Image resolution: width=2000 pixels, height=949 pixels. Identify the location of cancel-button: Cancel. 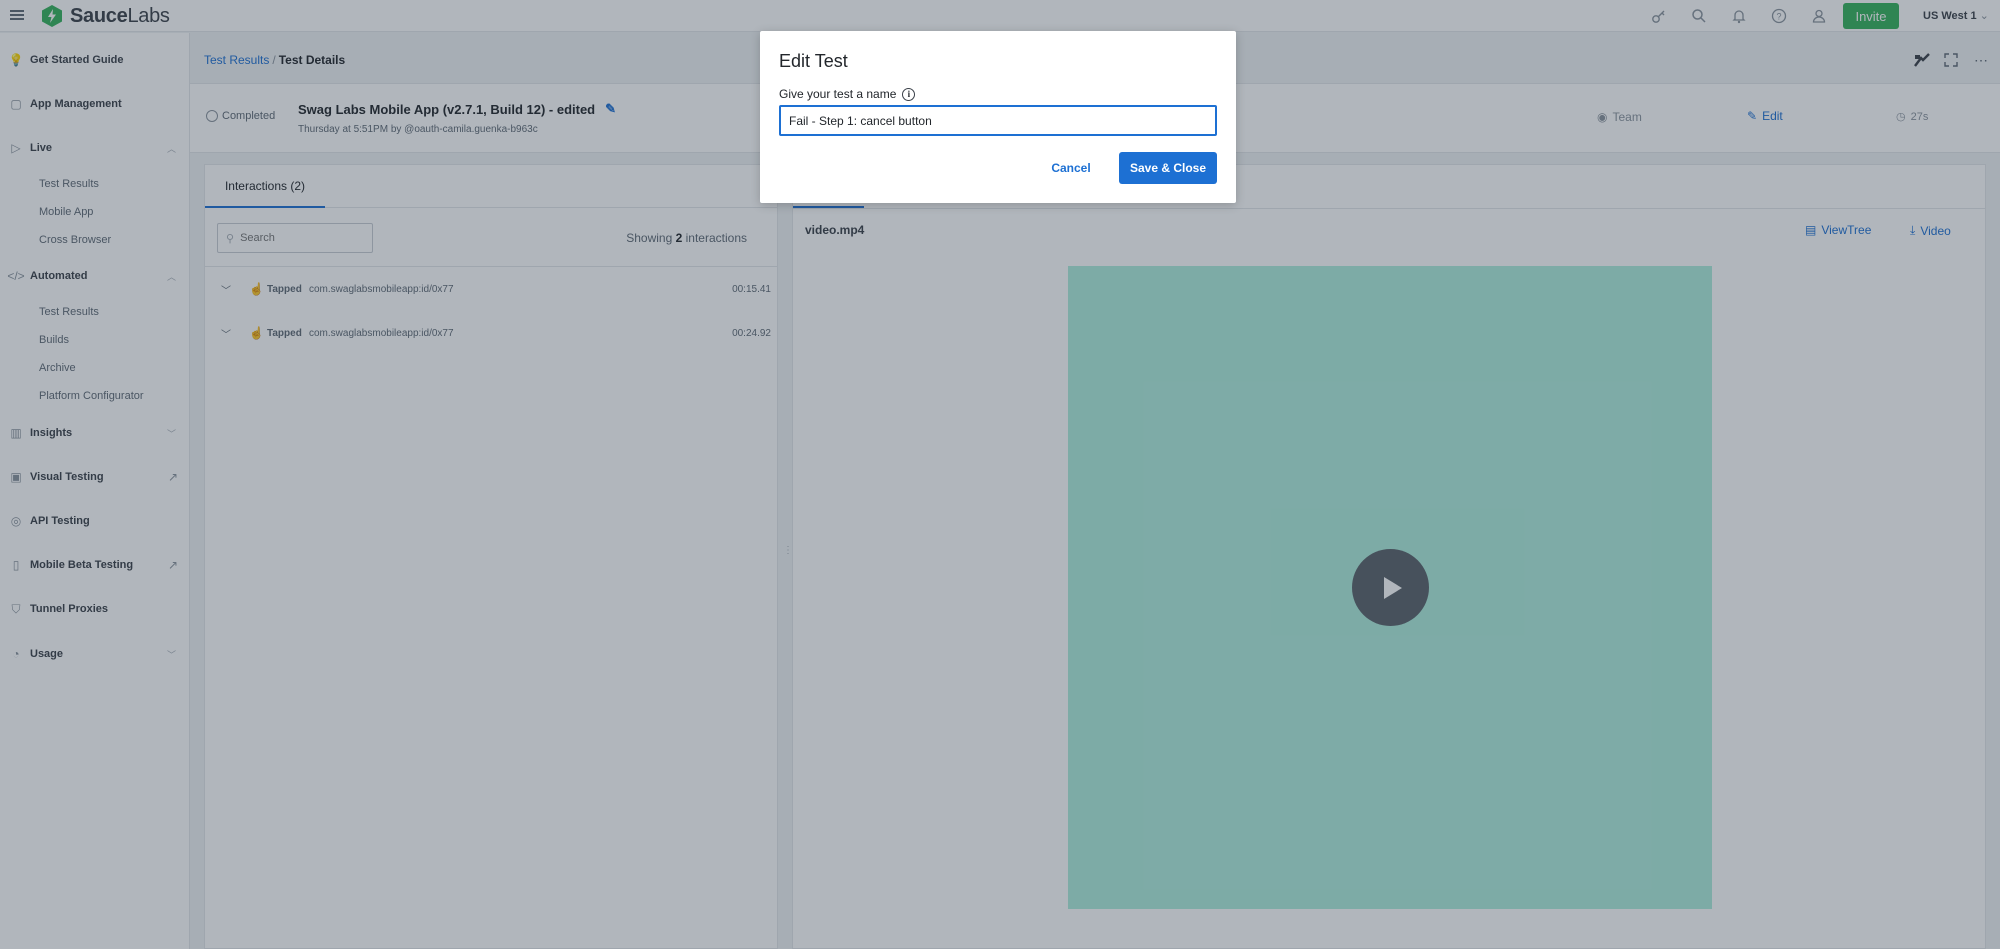
(1071, 168).